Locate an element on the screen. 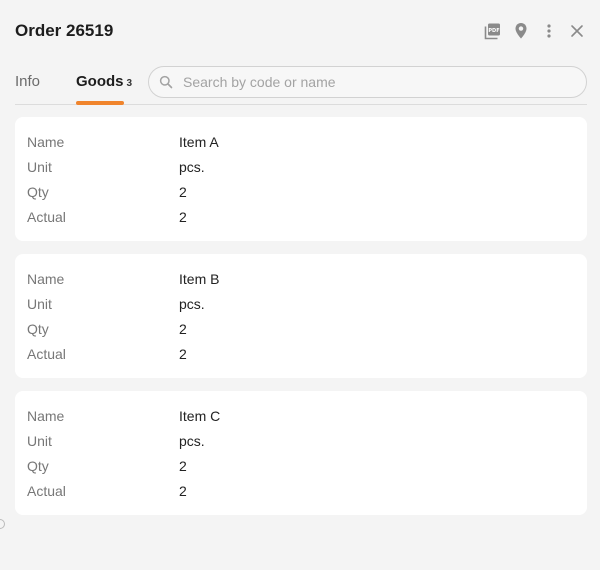 This screenshot has width=600, height=570. more-vertical-icon is located at coordinates (549, 31).